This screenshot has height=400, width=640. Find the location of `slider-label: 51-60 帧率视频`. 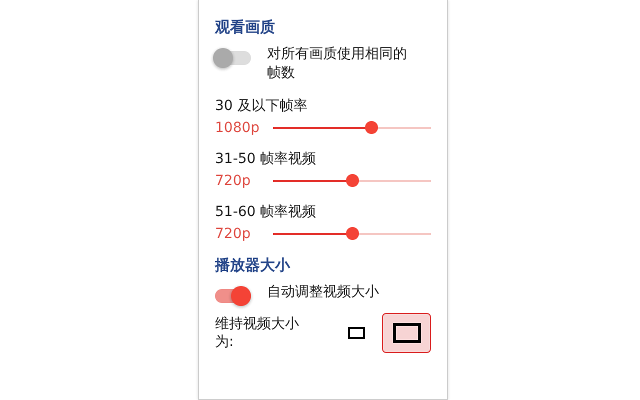

slider-label: 51-60 帧率视频 is located at coordinates (266, 212).